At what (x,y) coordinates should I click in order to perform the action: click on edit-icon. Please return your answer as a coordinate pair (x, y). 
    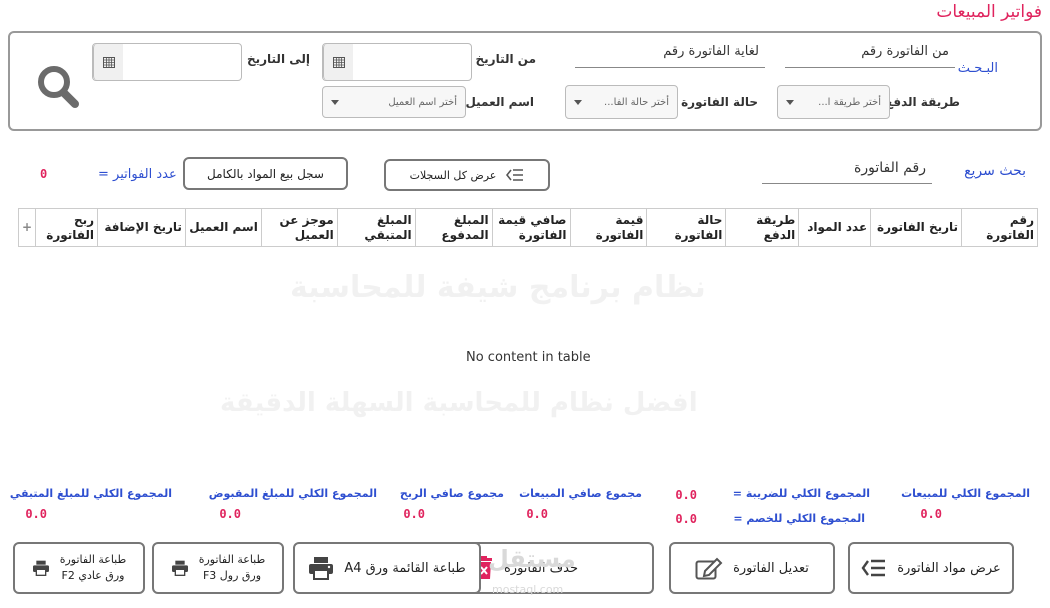
    Looking at the image, I should click on (709, 568).